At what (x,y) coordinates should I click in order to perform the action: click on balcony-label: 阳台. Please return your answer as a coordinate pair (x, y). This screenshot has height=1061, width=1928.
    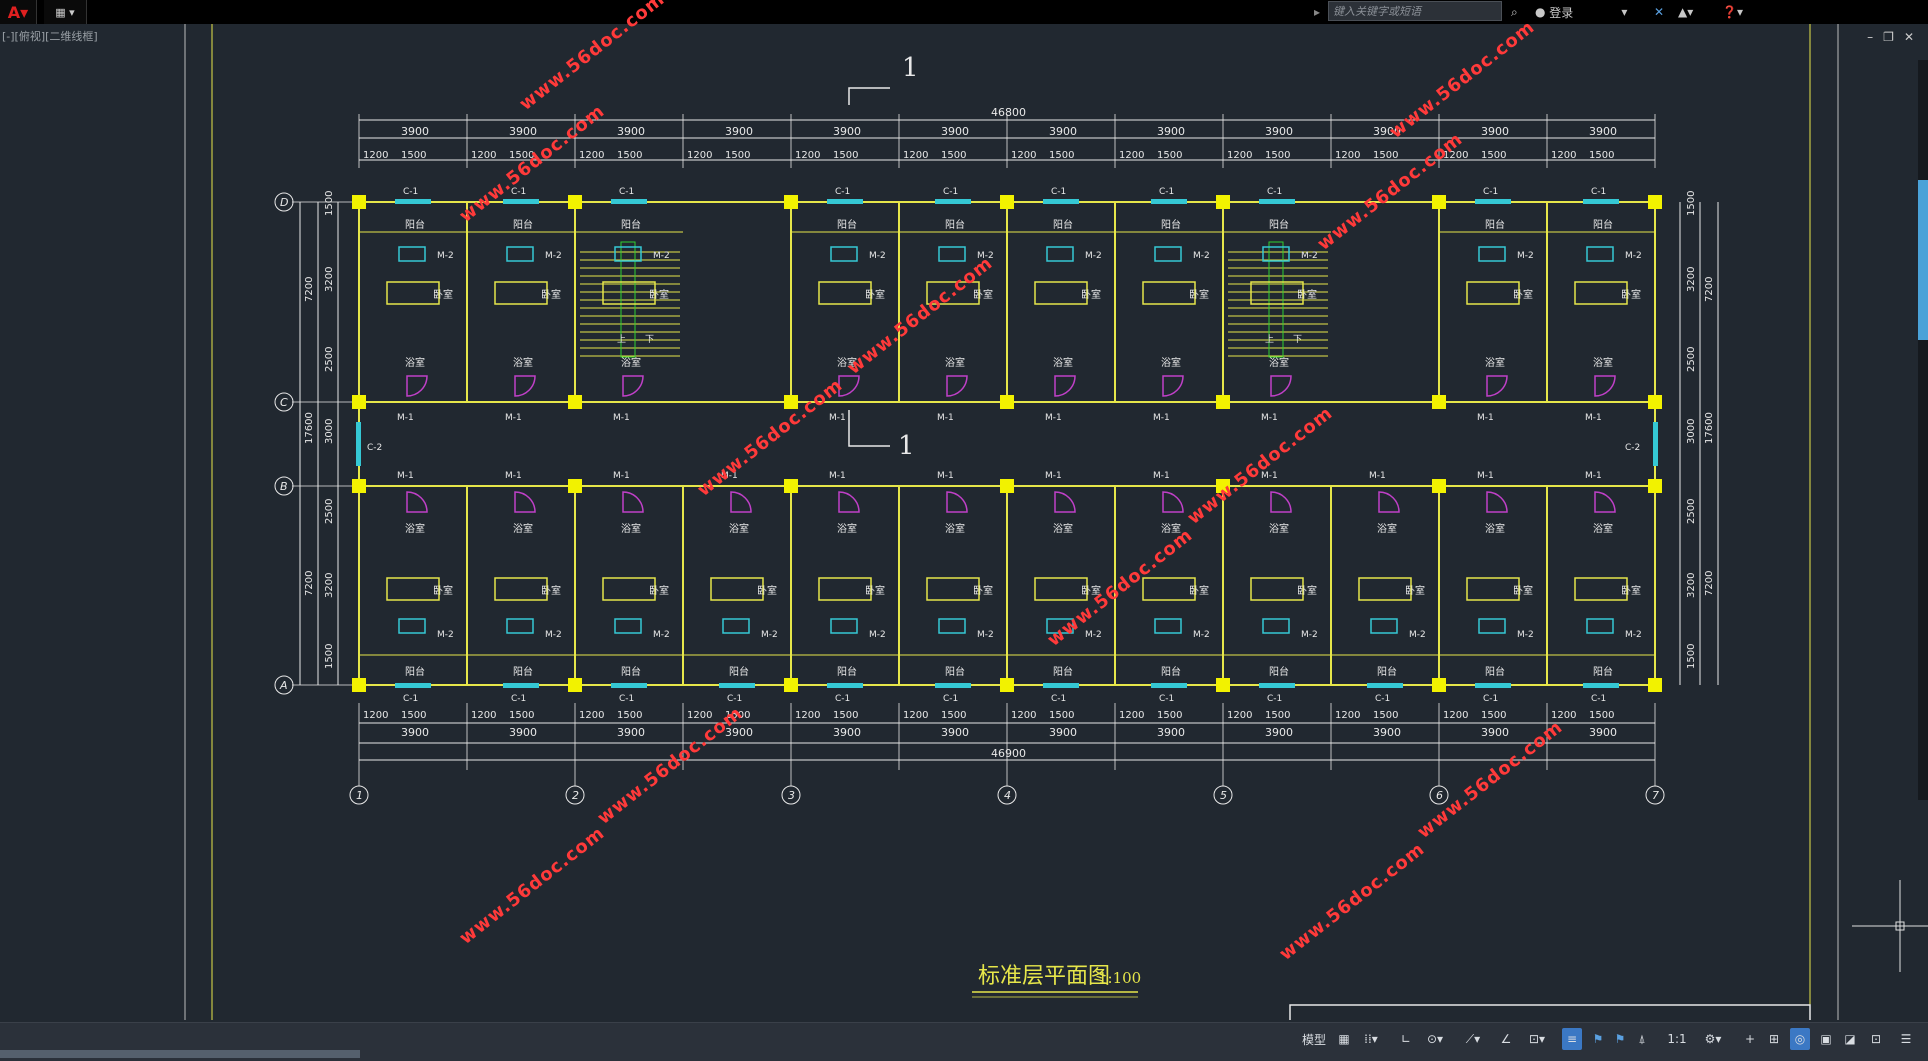
    Looking at the image, I should click on (1063, 671).